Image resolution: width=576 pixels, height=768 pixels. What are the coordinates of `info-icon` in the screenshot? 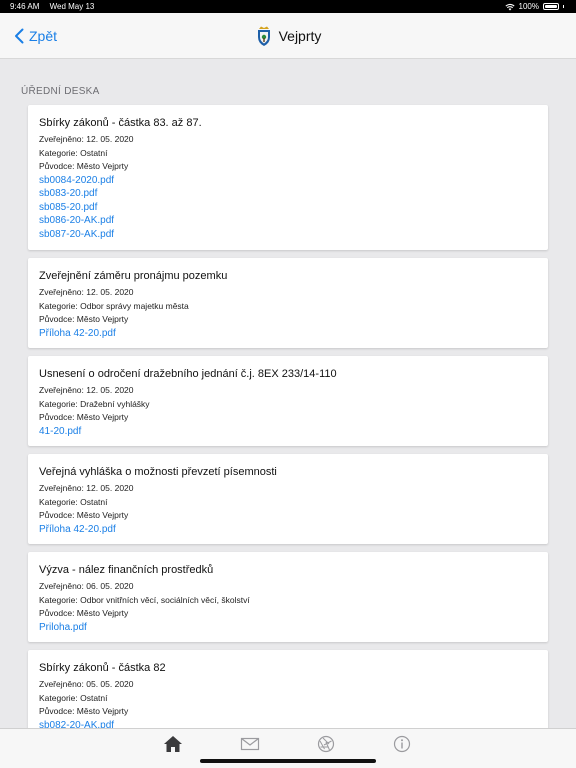 It's located at (402, 744).